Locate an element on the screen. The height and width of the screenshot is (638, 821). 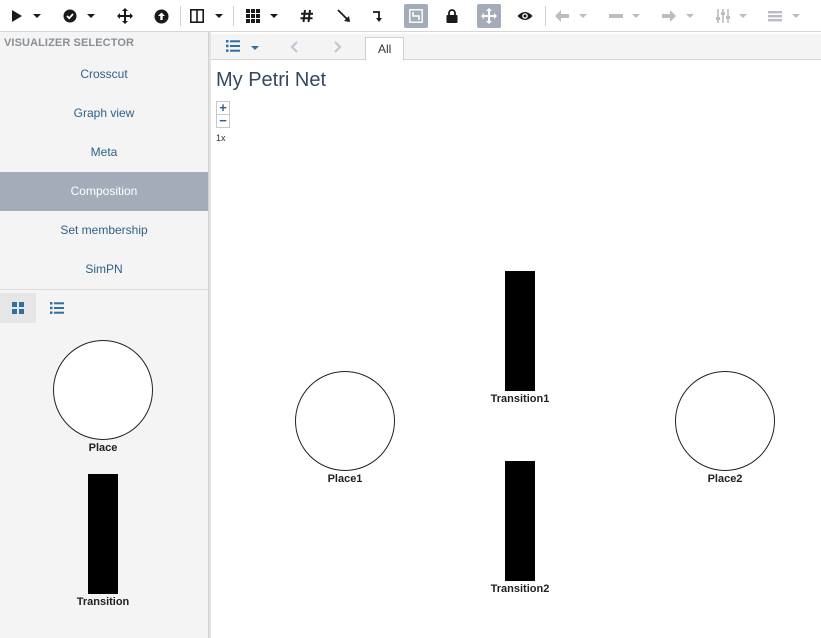
zoom-level: 1x is located at coordinates (221, 138).